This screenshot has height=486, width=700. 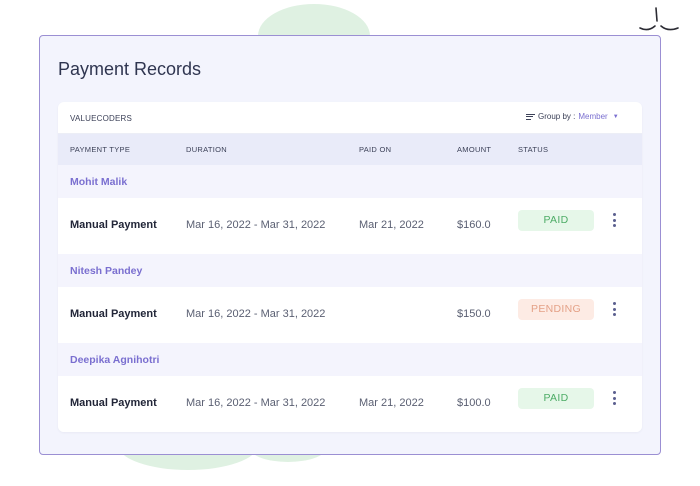 I want to click on group-by-dropdown: Group by : Member ▼, so click(x=572, y=116).